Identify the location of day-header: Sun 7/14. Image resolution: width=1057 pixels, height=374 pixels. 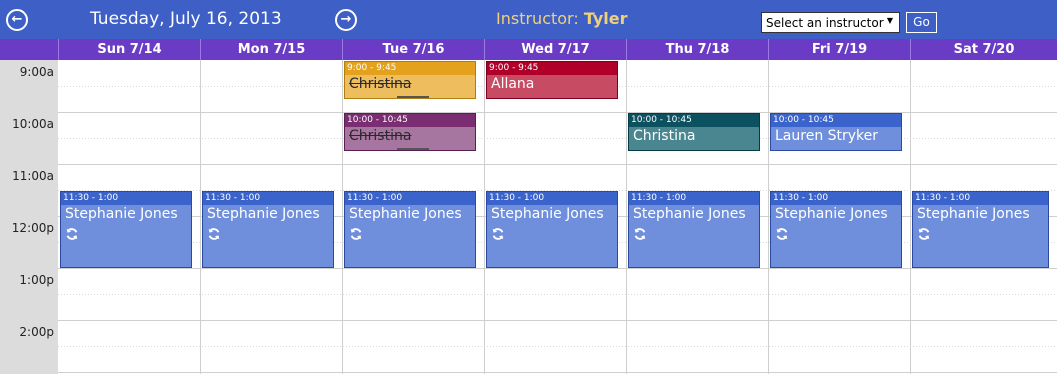
(129, 49).